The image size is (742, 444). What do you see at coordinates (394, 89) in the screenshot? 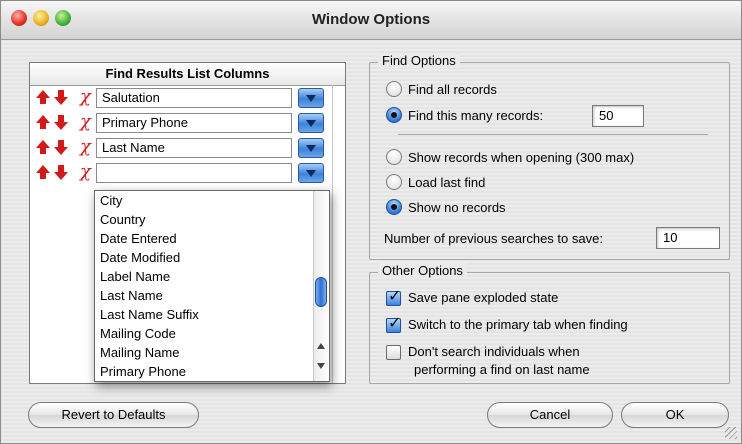
I see `find-all-radio` at bounding box center [394, 89].